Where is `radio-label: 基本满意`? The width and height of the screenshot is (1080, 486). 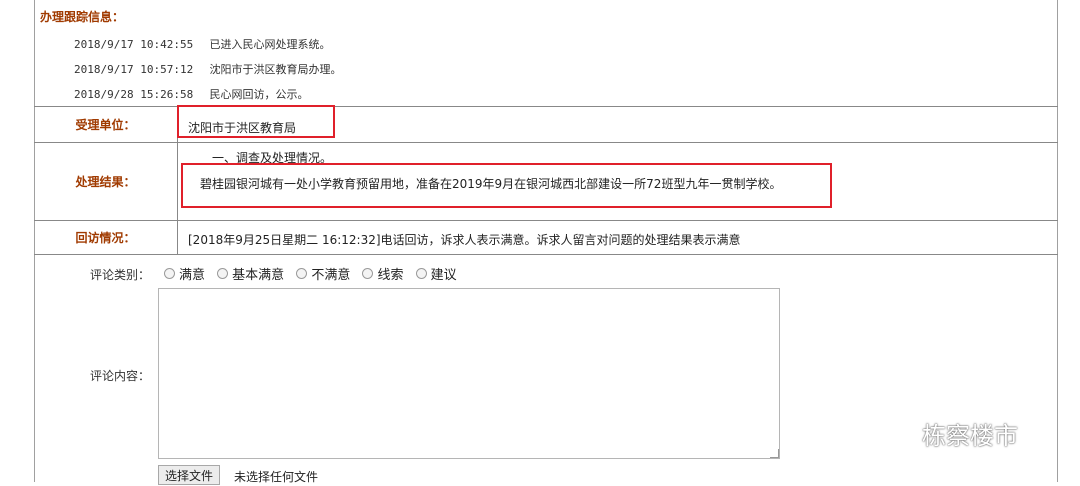
radio-label: 基本满意 is located at coordinates (258, 275).